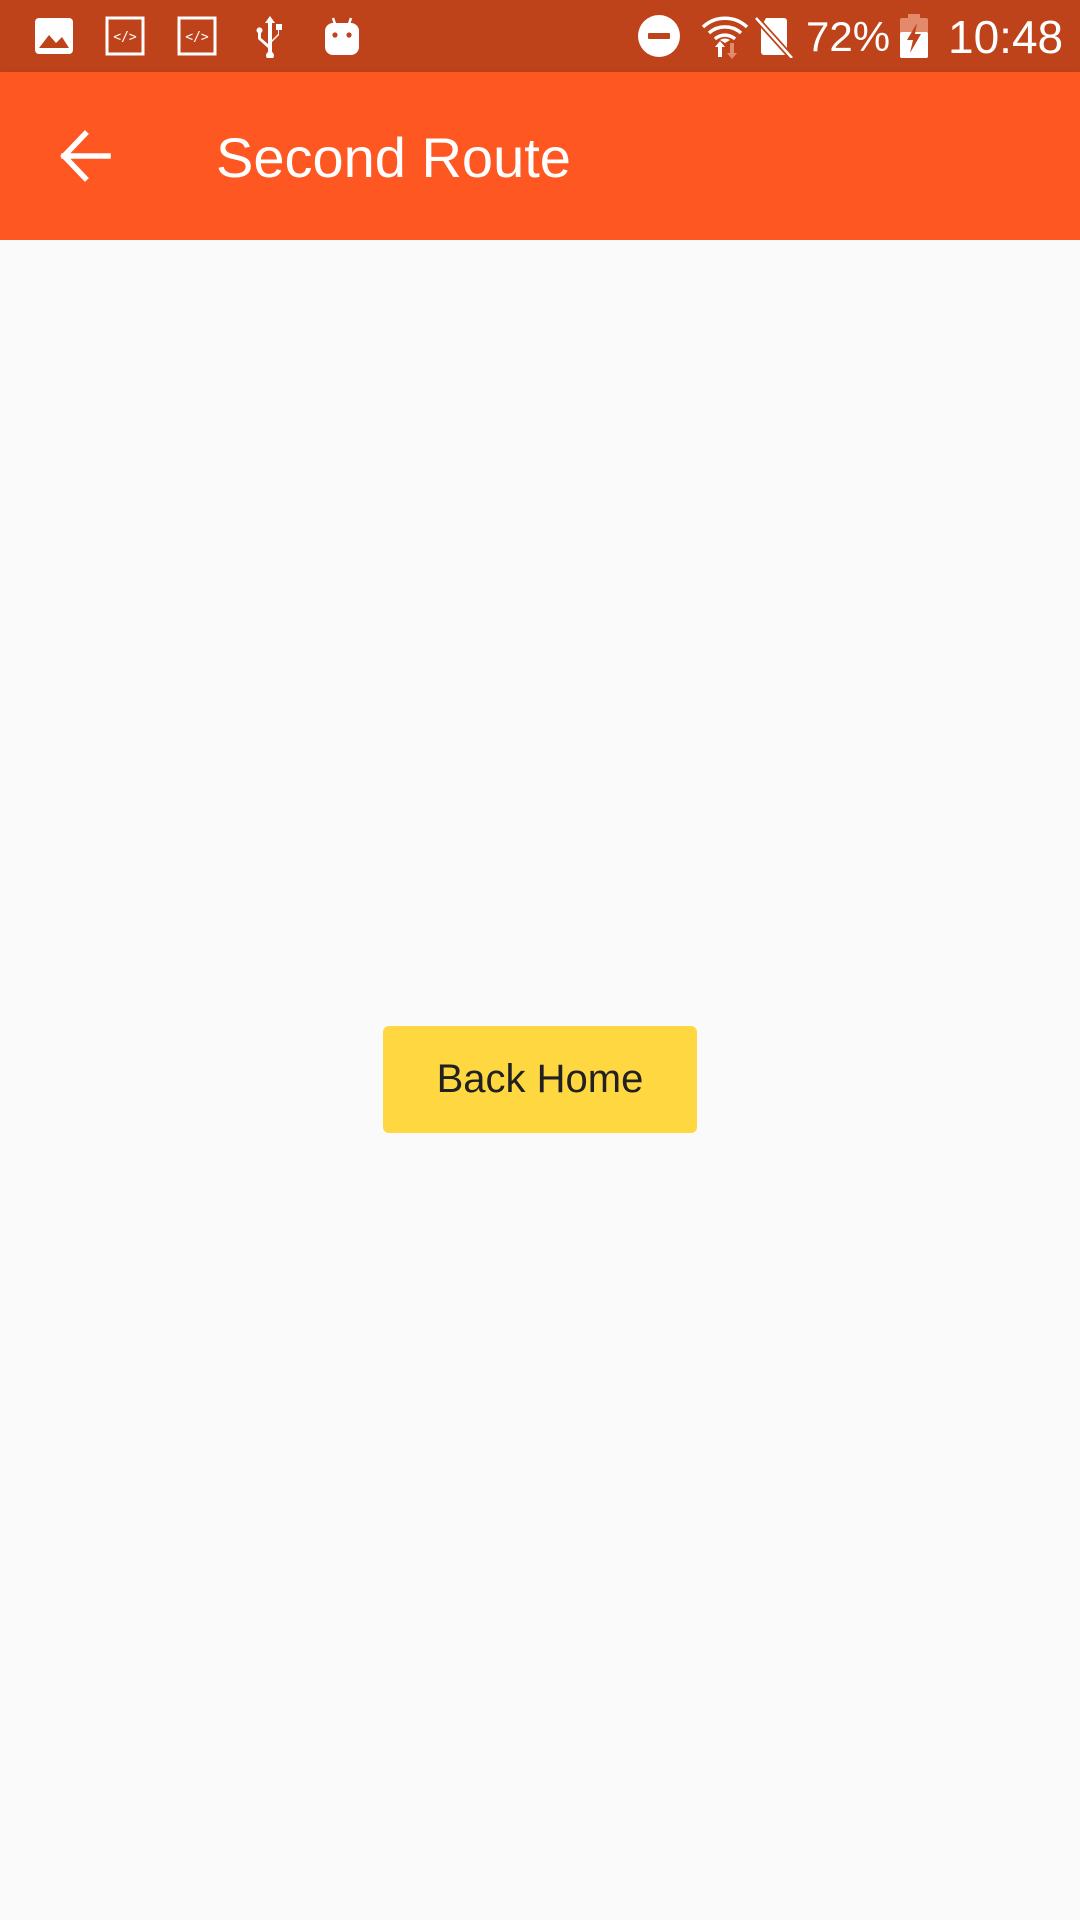 The image size is (1080, 1920). I want to click on usb-icon, so click(270, 36).